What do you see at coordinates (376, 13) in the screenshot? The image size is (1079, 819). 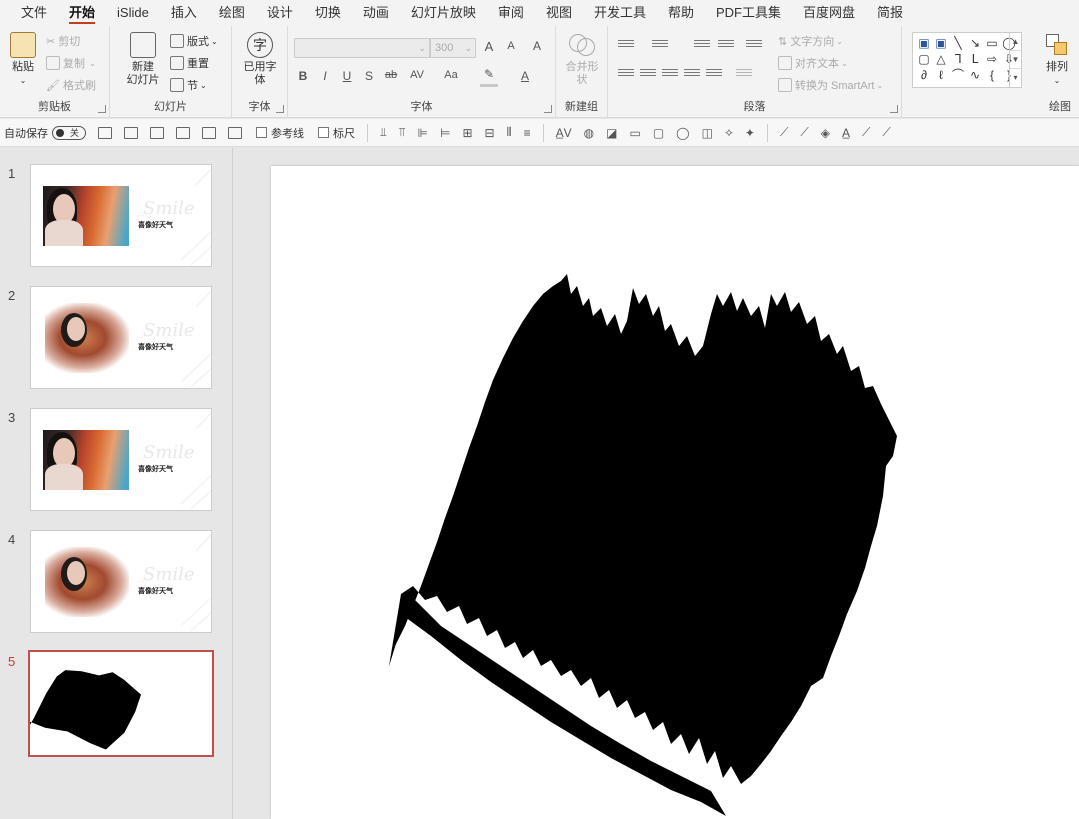 I see `menu-tab-7: 动画` at bounding box center [376, 13].